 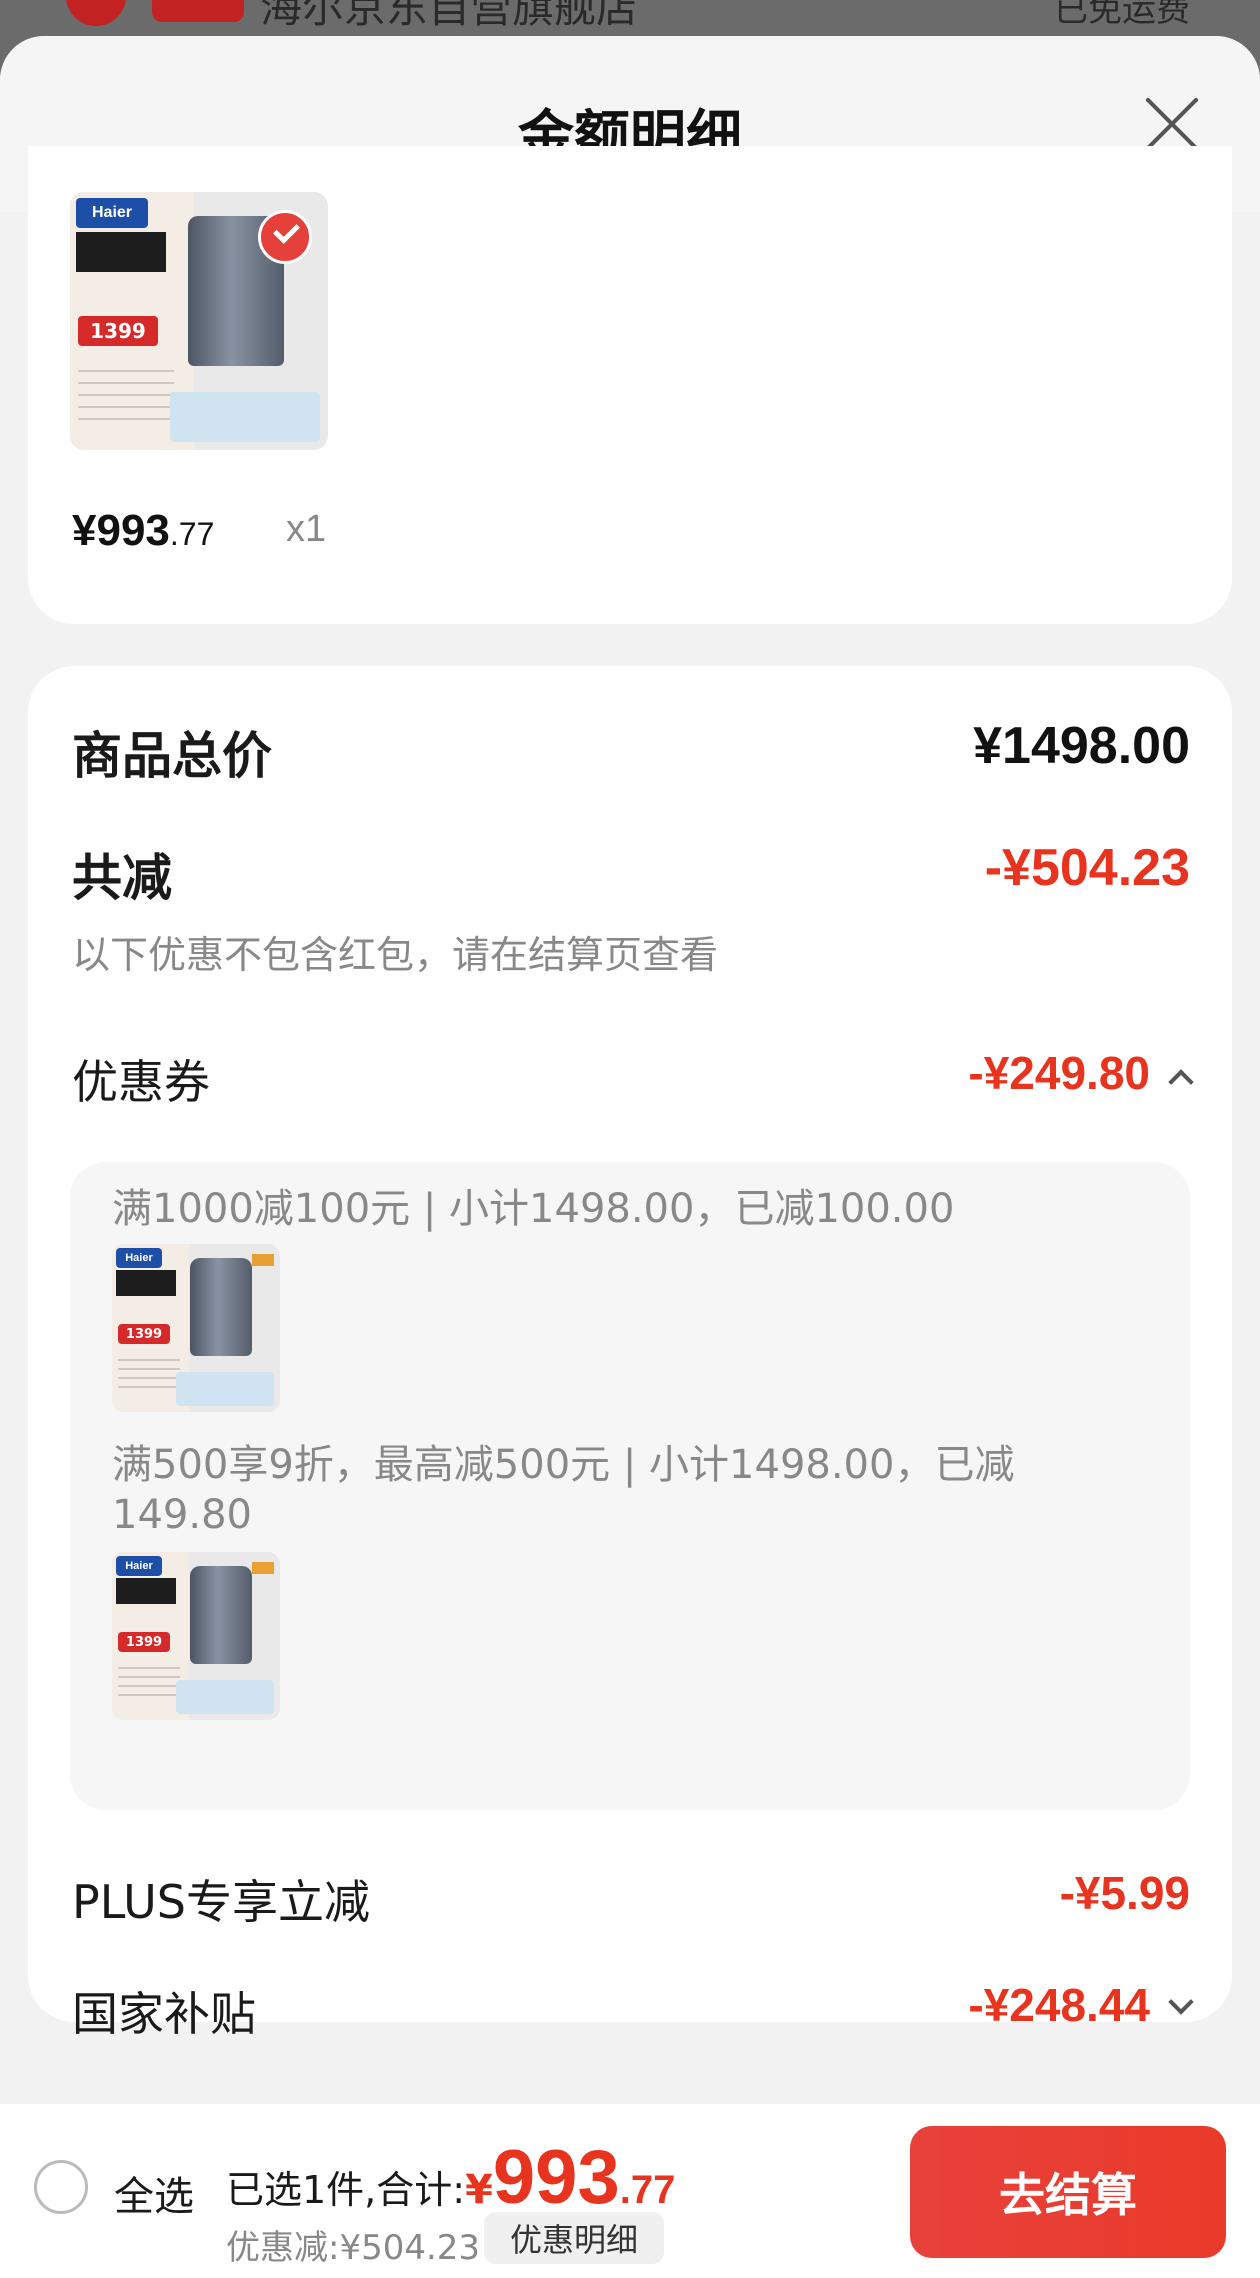 I want to click on checkout-bar: 全选 已选1件,合计:¥993.77 优惠减:¥504.23 优惠明细 去结算, so click(x=630, y=2191).